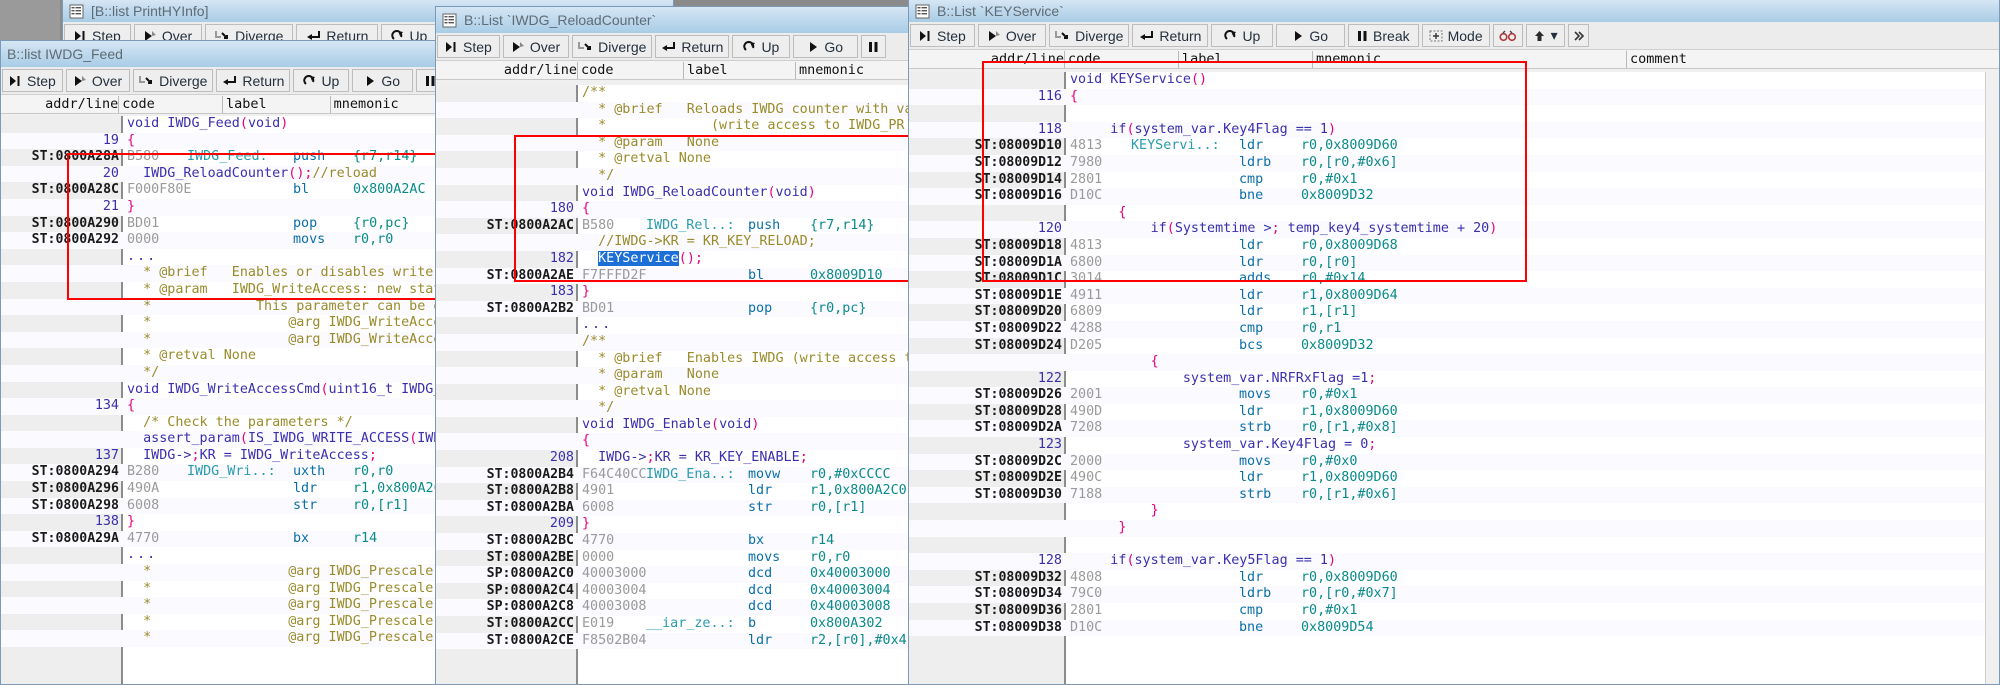  I want to click on code-row: ST:0800A296 490A ldr r1,0x800A2C0, so click(223, 489).